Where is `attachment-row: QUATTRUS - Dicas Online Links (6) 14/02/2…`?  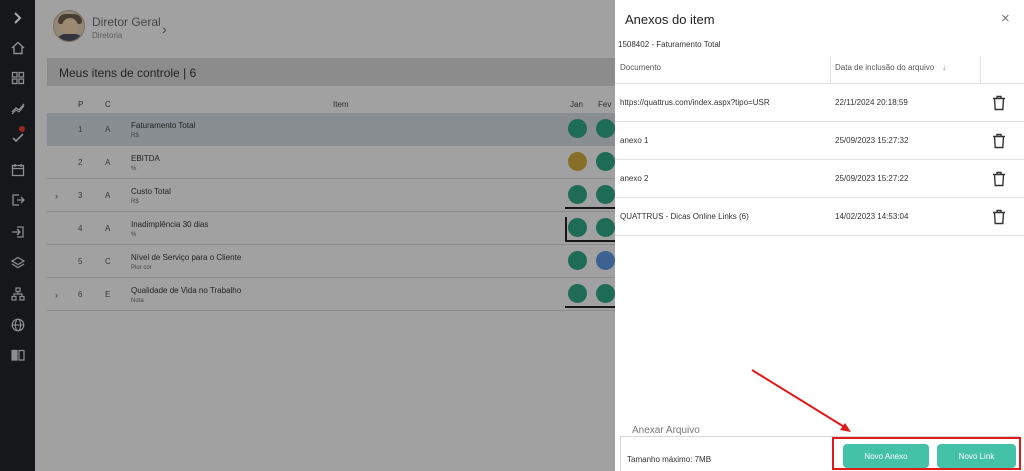 attachment-row: QUATTRUS - Dicas Online Links (6) 14/02/2… is located at coordinates (819, 217).